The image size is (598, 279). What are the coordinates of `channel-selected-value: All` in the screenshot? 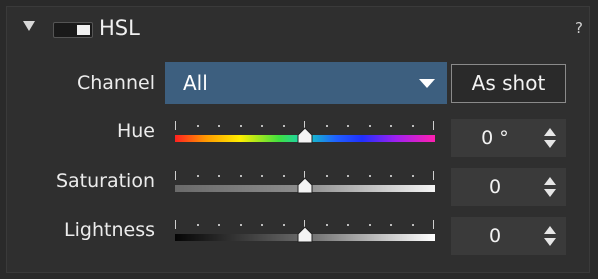 It's located at (195, 83).